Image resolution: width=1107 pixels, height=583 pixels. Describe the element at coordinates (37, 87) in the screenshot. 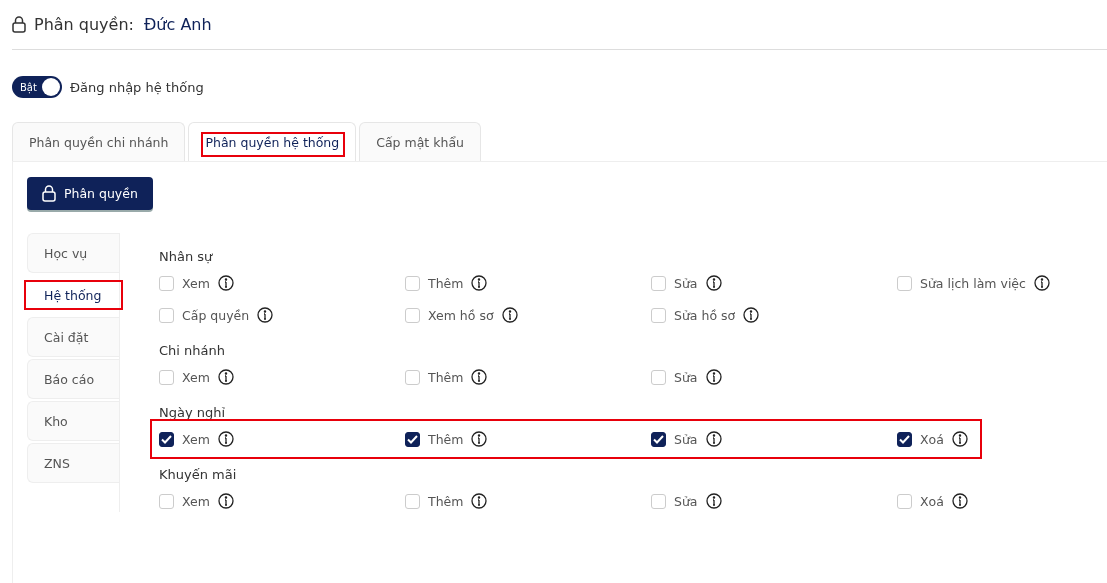

I see `login-toggle: Bật` at that location.